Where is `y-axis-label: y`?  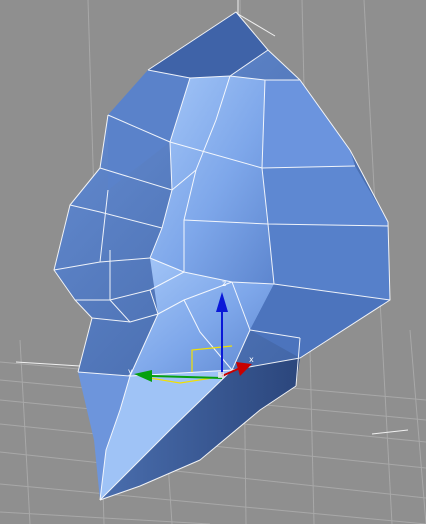
y-axis-label: y is located at coordinates (130, 371).